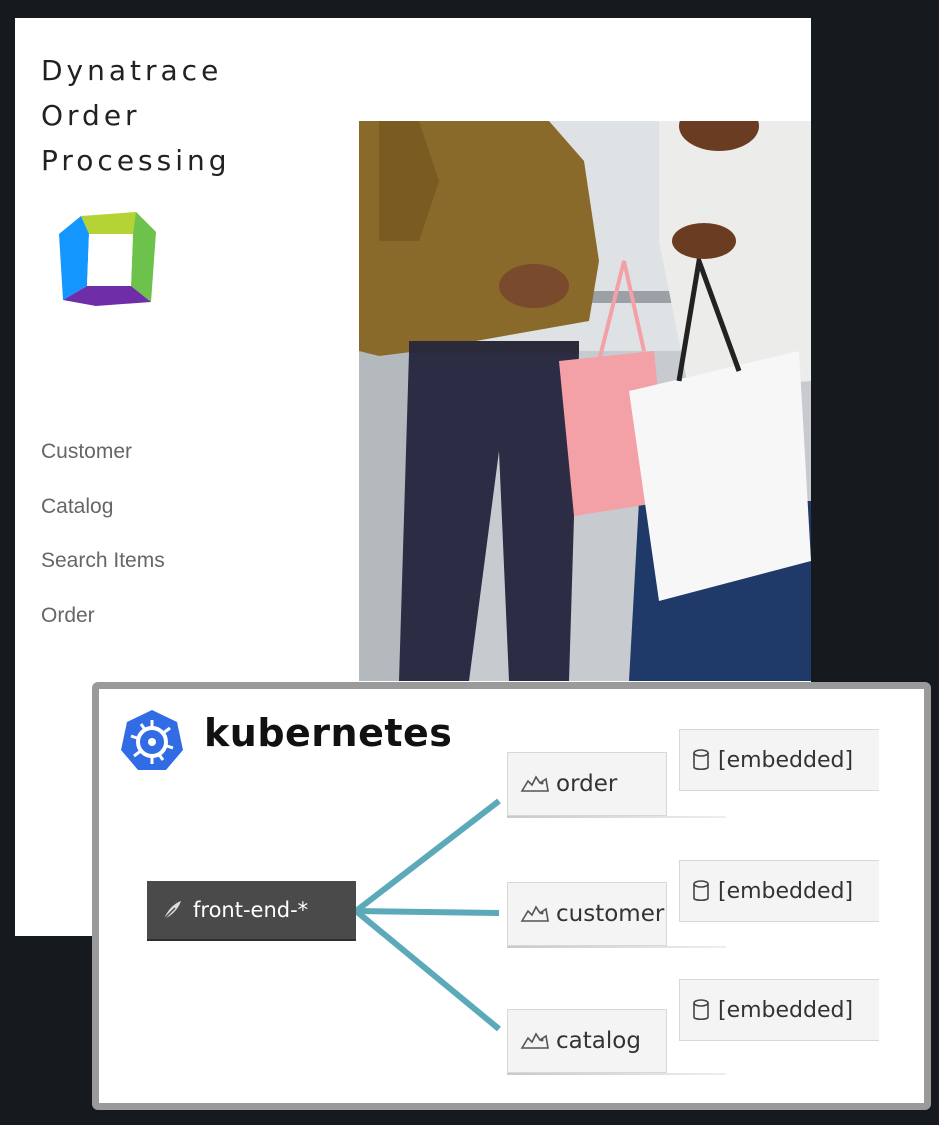  I want to click on nav-search-items: Search Items, so click(103, 561).